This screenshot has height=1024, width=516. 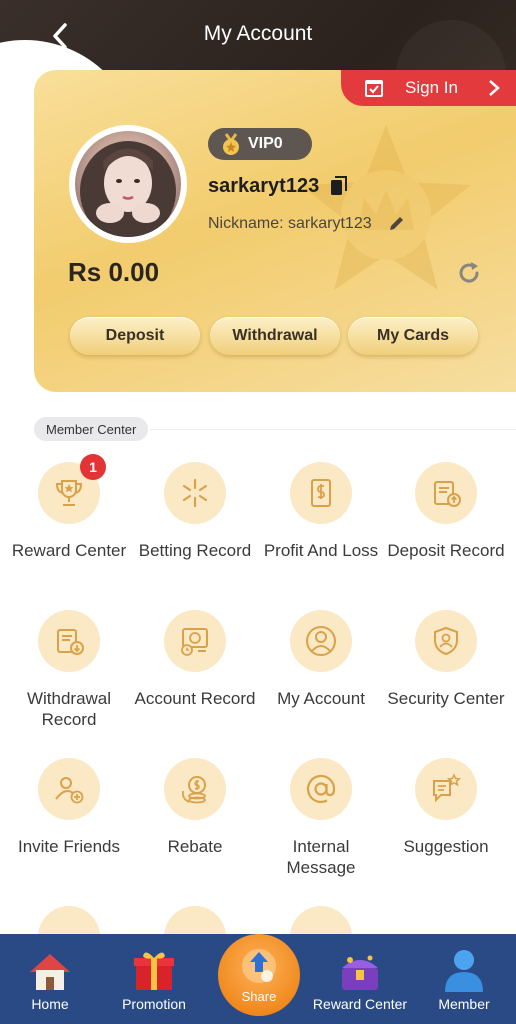 What do you see at coordinates (128, 189) in the screenshot?
I see `portrait-illustration` at bounding box center [128, 189].